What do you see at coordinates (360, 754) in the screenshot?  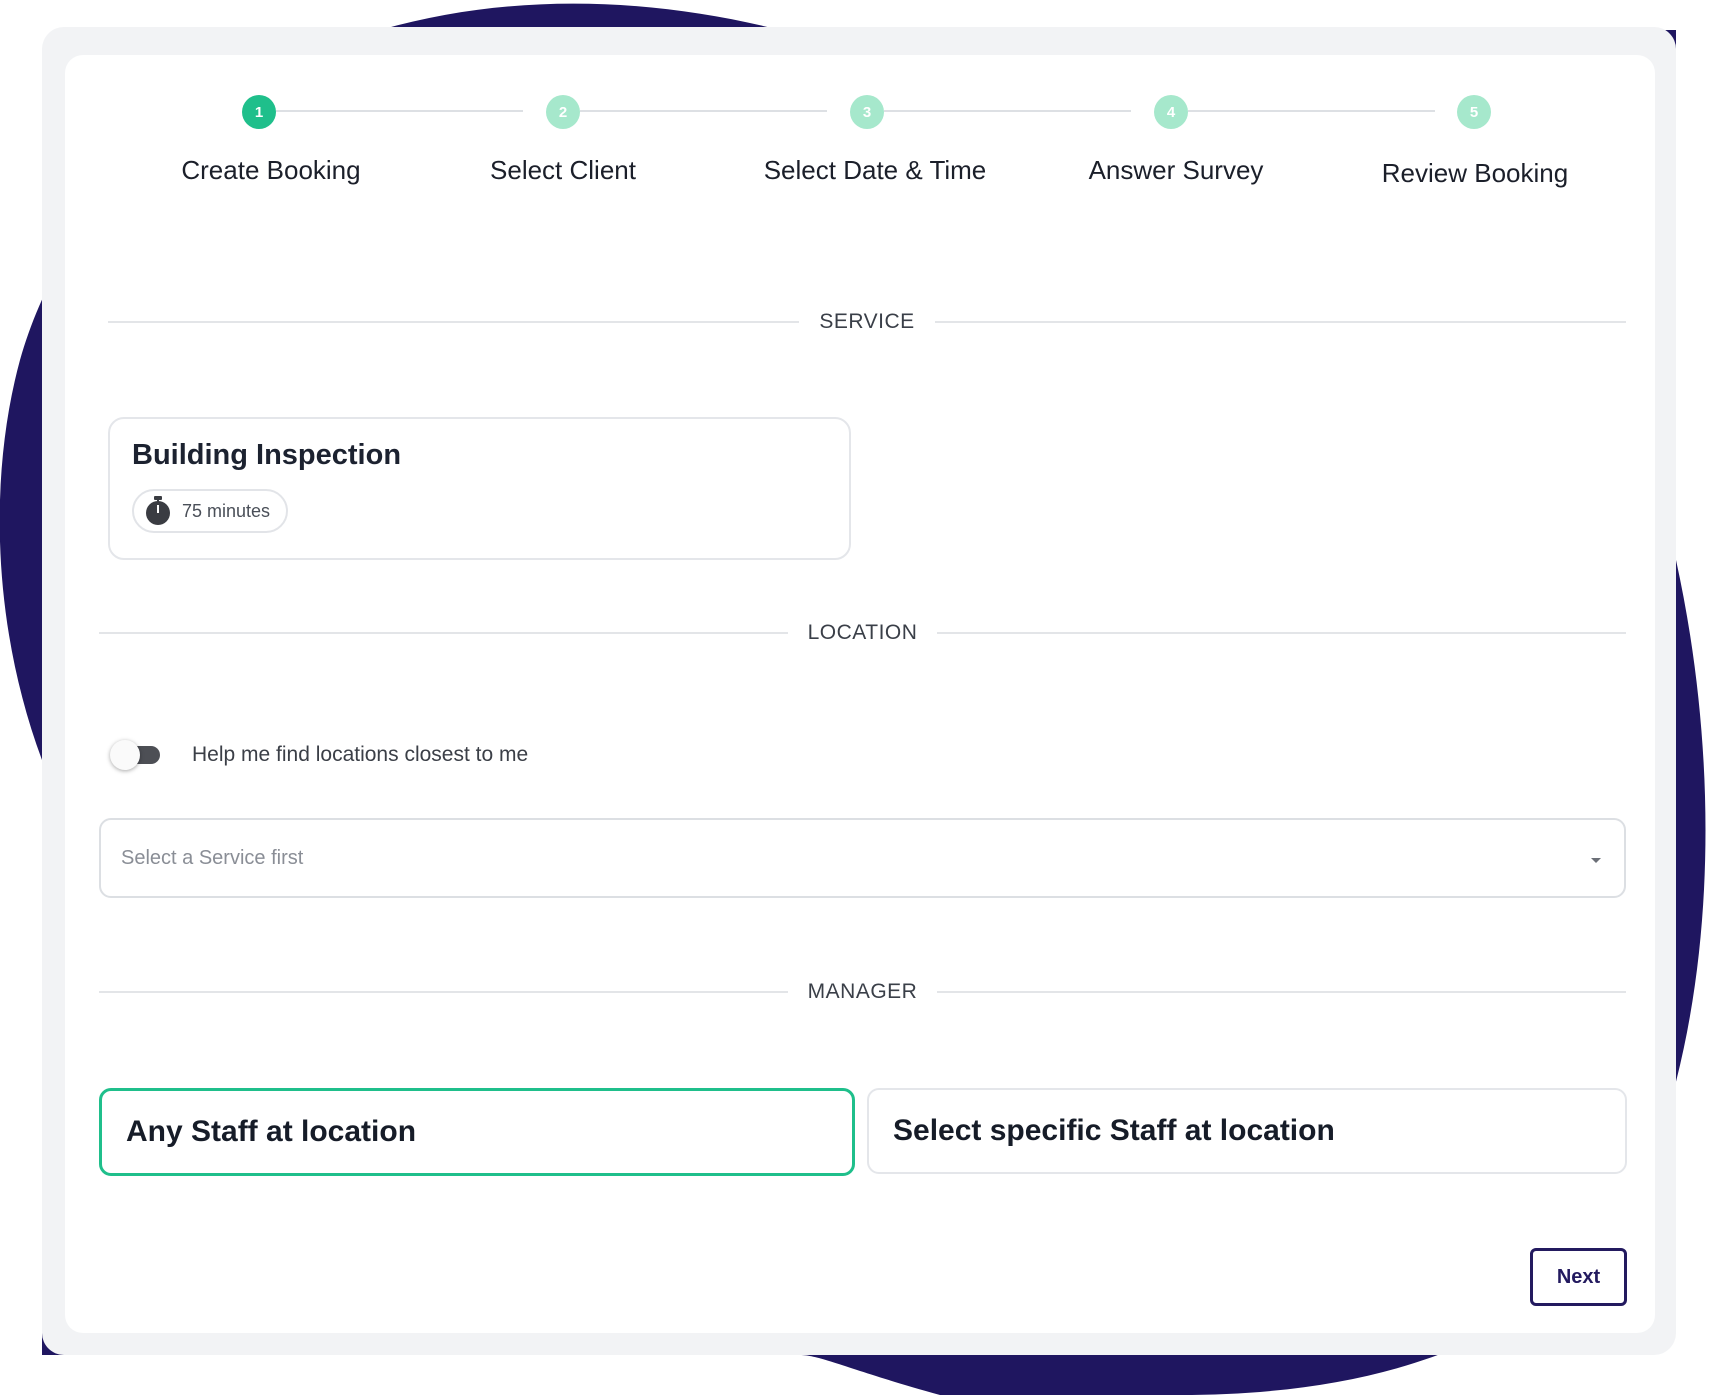 I see `nearby-locations-toggle-label: Help me find locations closest to me` at bounding box center [360, 754].